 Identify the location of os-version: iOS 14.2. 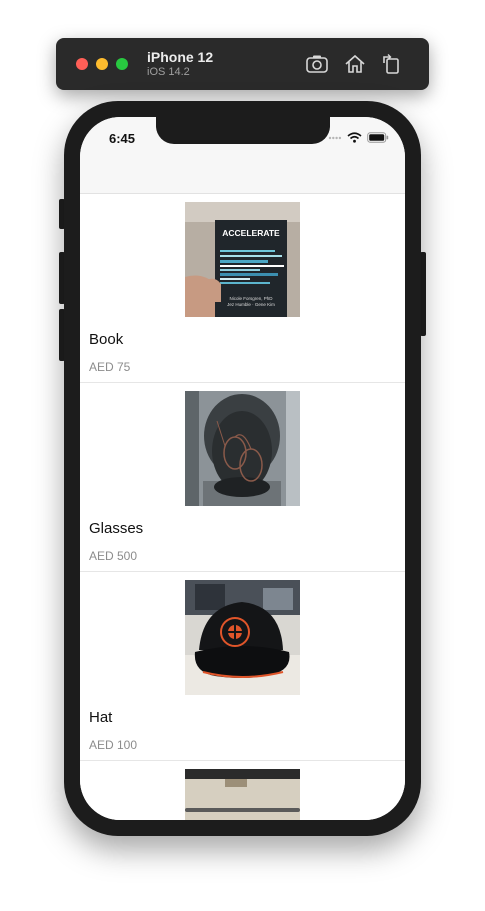
(168, 72).